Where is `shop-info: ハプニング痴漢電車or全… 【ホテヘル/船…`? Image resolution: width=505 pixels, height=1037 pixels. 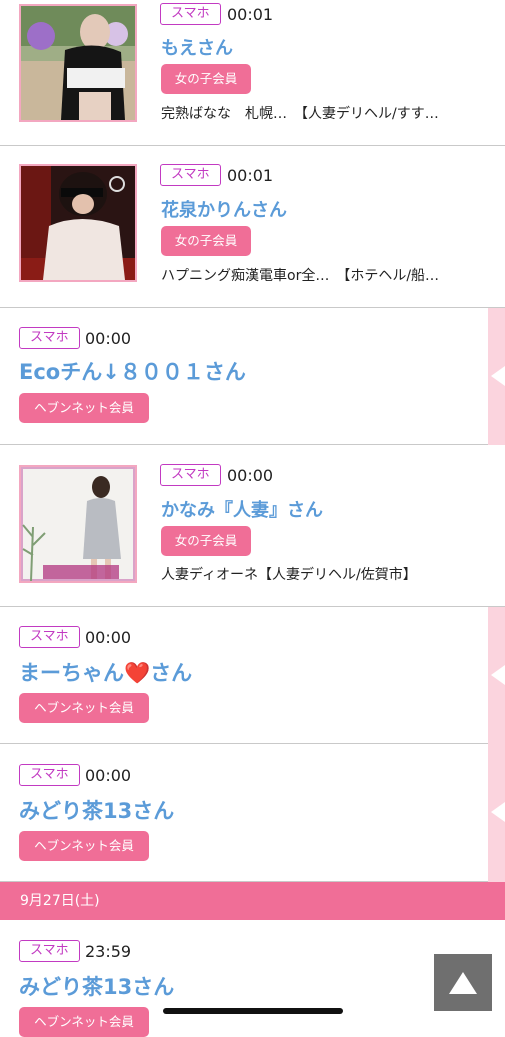 shop-info: ハプニング痴漢電車or全… 【ホテヘル/船… is located at coordinates (300, 275).